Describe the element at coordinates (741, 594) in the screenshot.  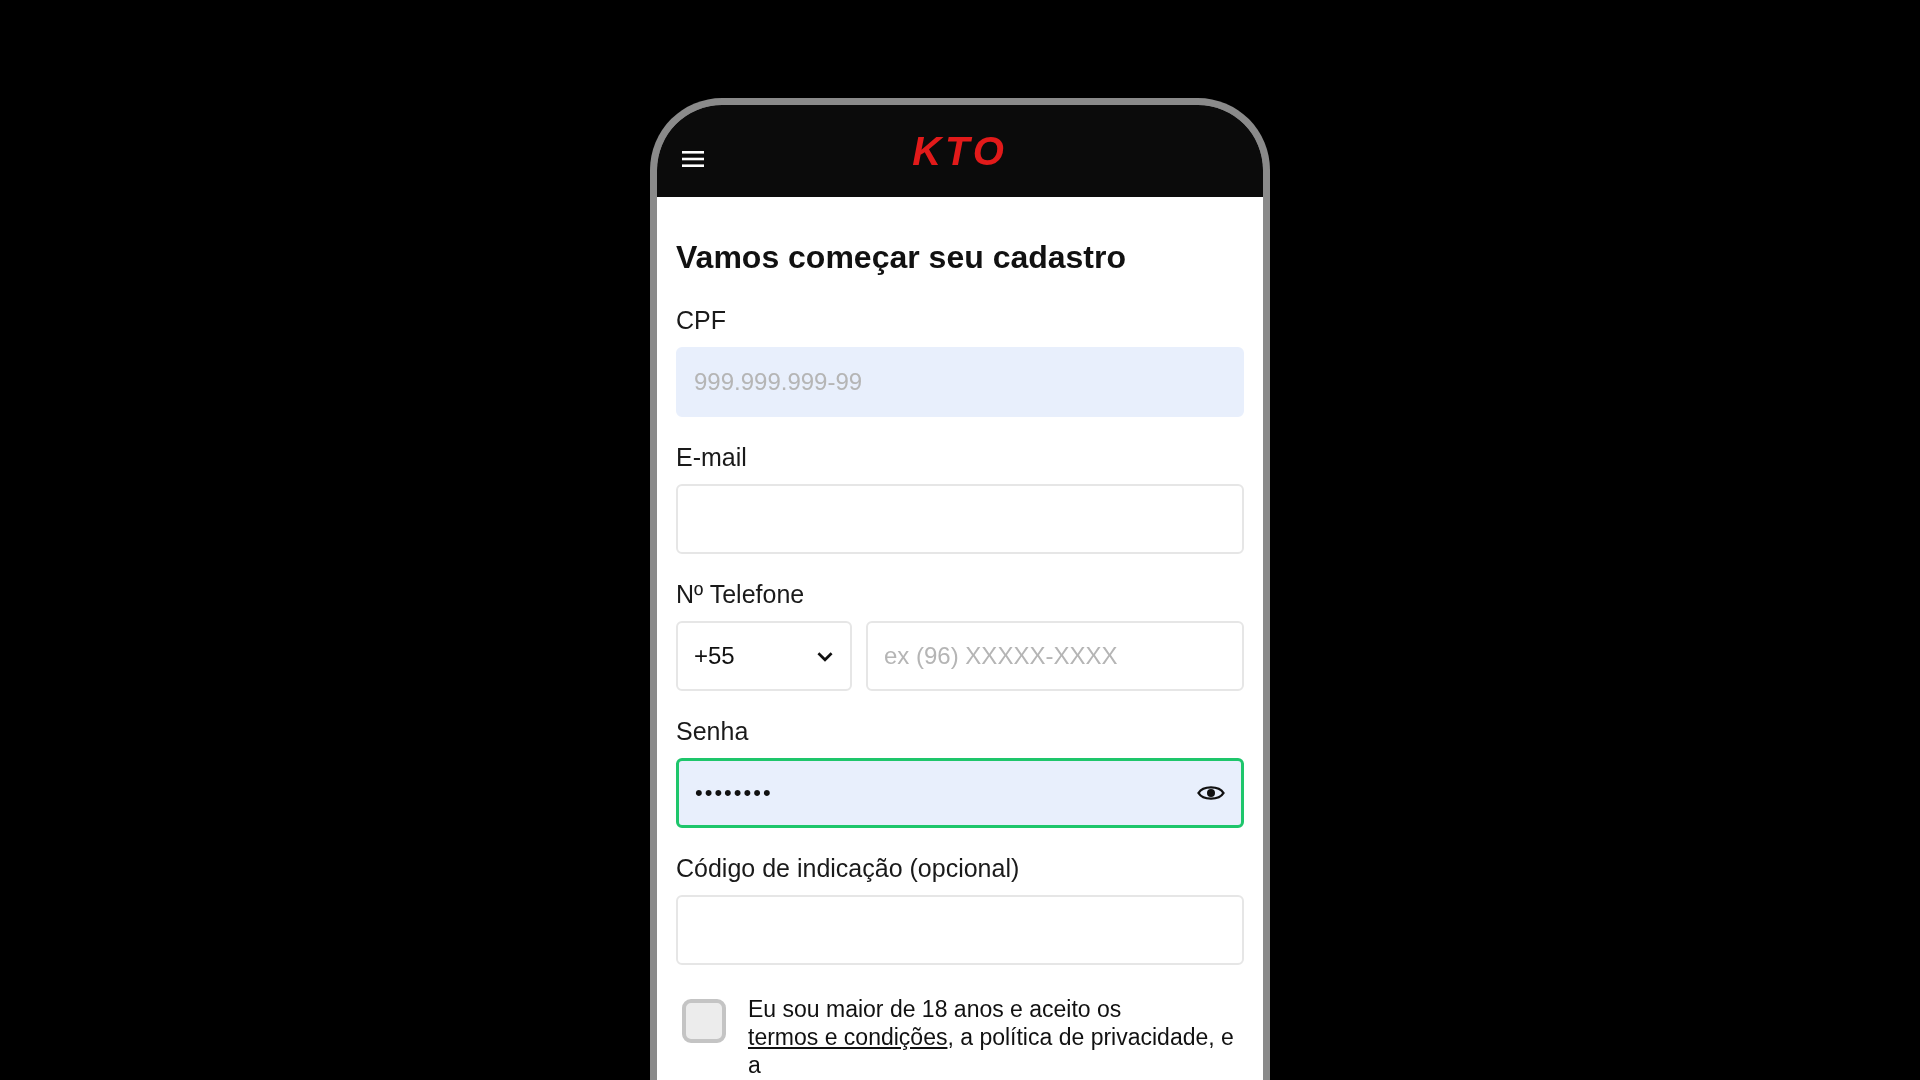
I see `field-label: Nº Telefone` at that location.